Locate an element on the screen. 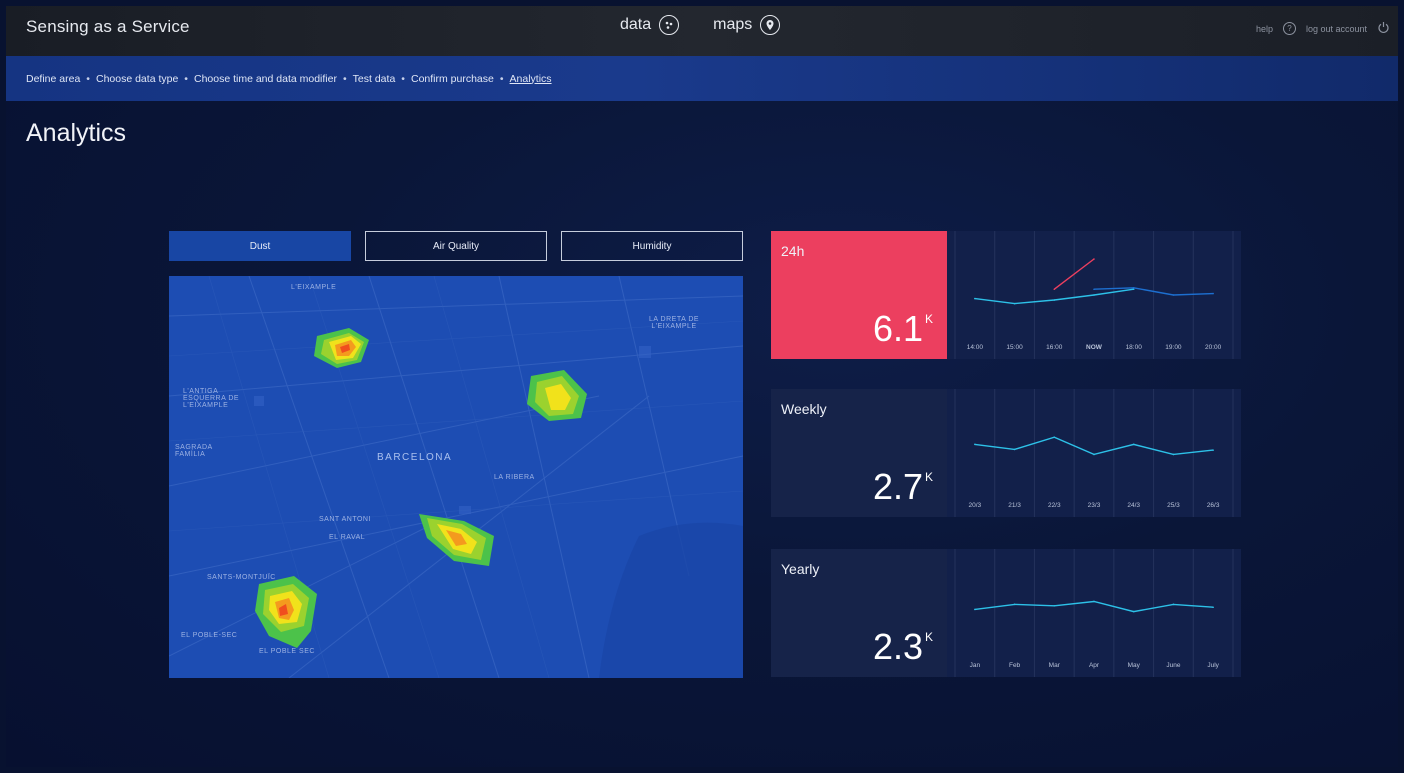  chart-tick-label: Apr is located at coordinates (1094, 665).